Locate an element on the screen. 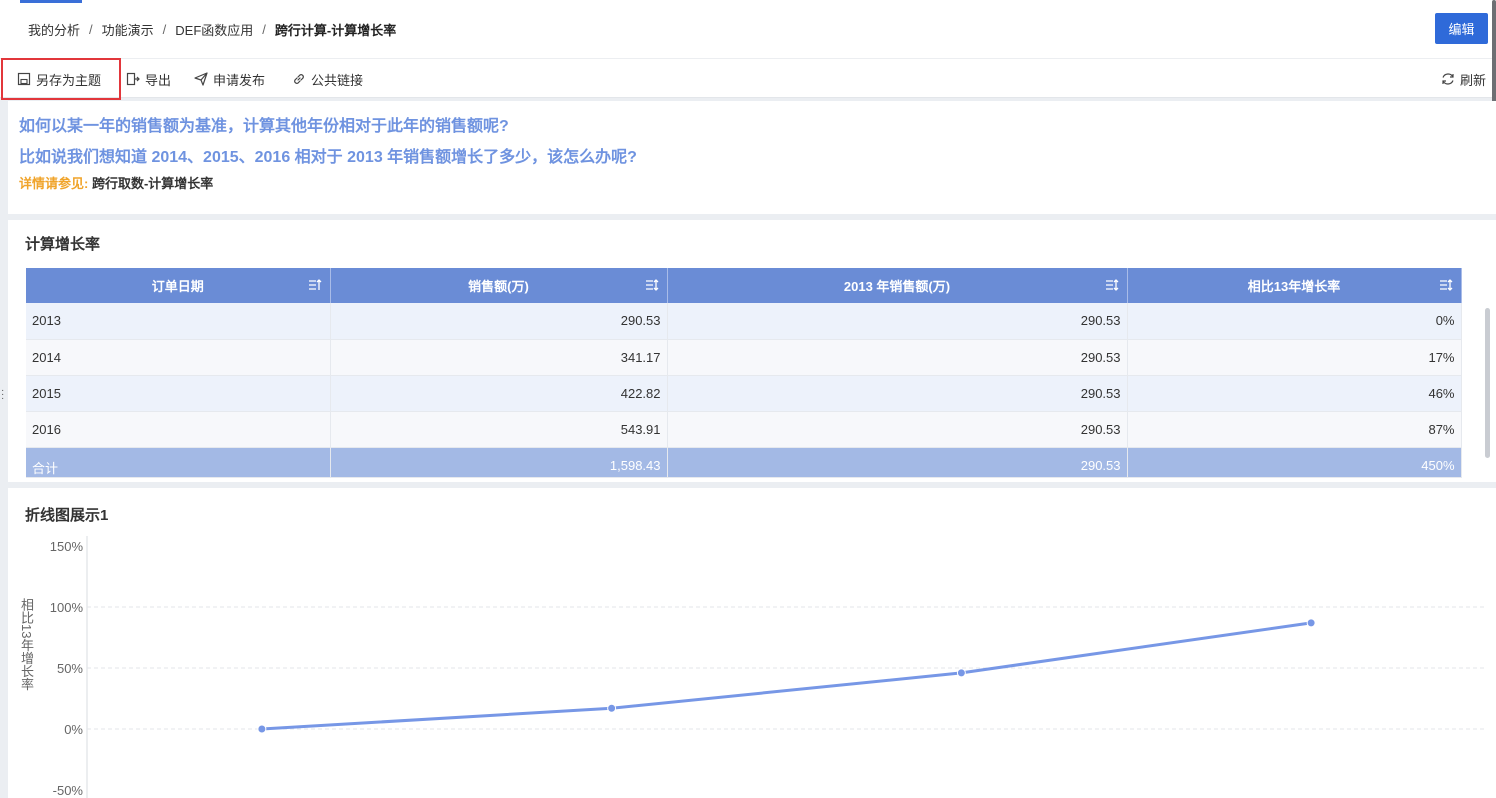  public-link-button: 公共链接 is located at coordinates (327, 79).